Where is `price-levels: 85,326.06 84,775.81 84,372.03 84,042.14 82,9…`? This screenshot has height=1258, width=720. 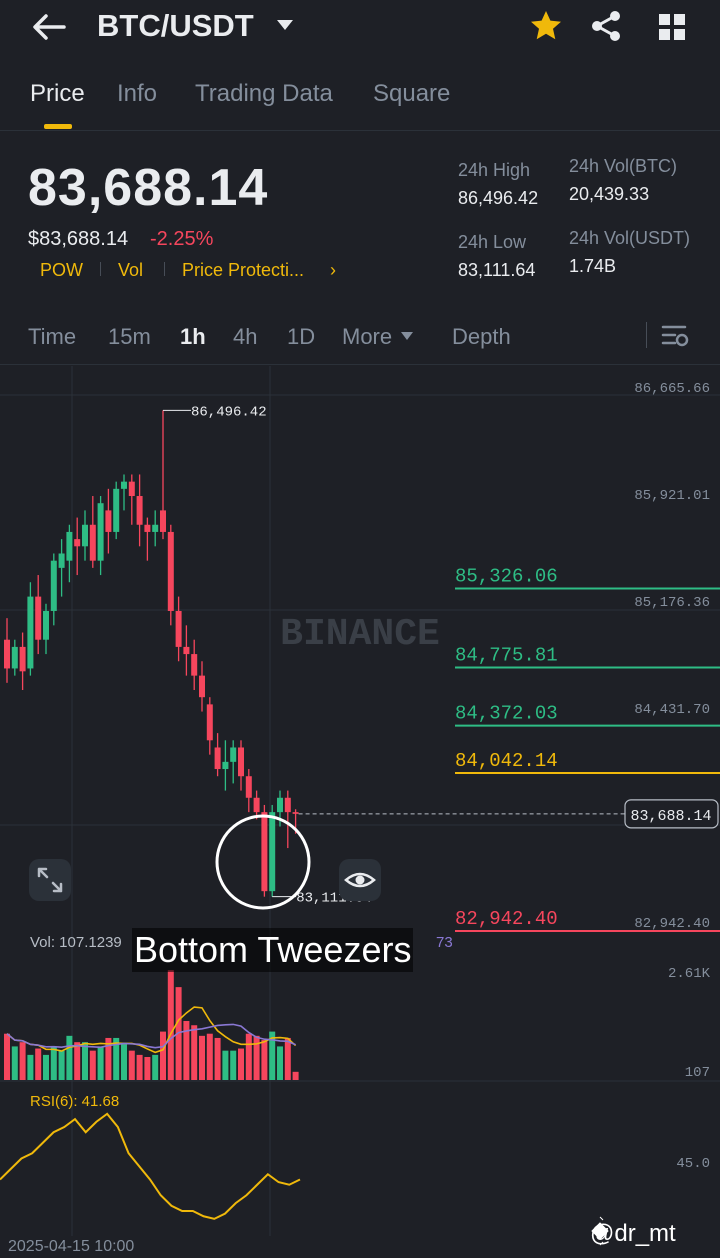
price-levels: 85,326.06 84,775.81 84,372.03 84,042.14 82,9… is located at coordinates (587, 748).